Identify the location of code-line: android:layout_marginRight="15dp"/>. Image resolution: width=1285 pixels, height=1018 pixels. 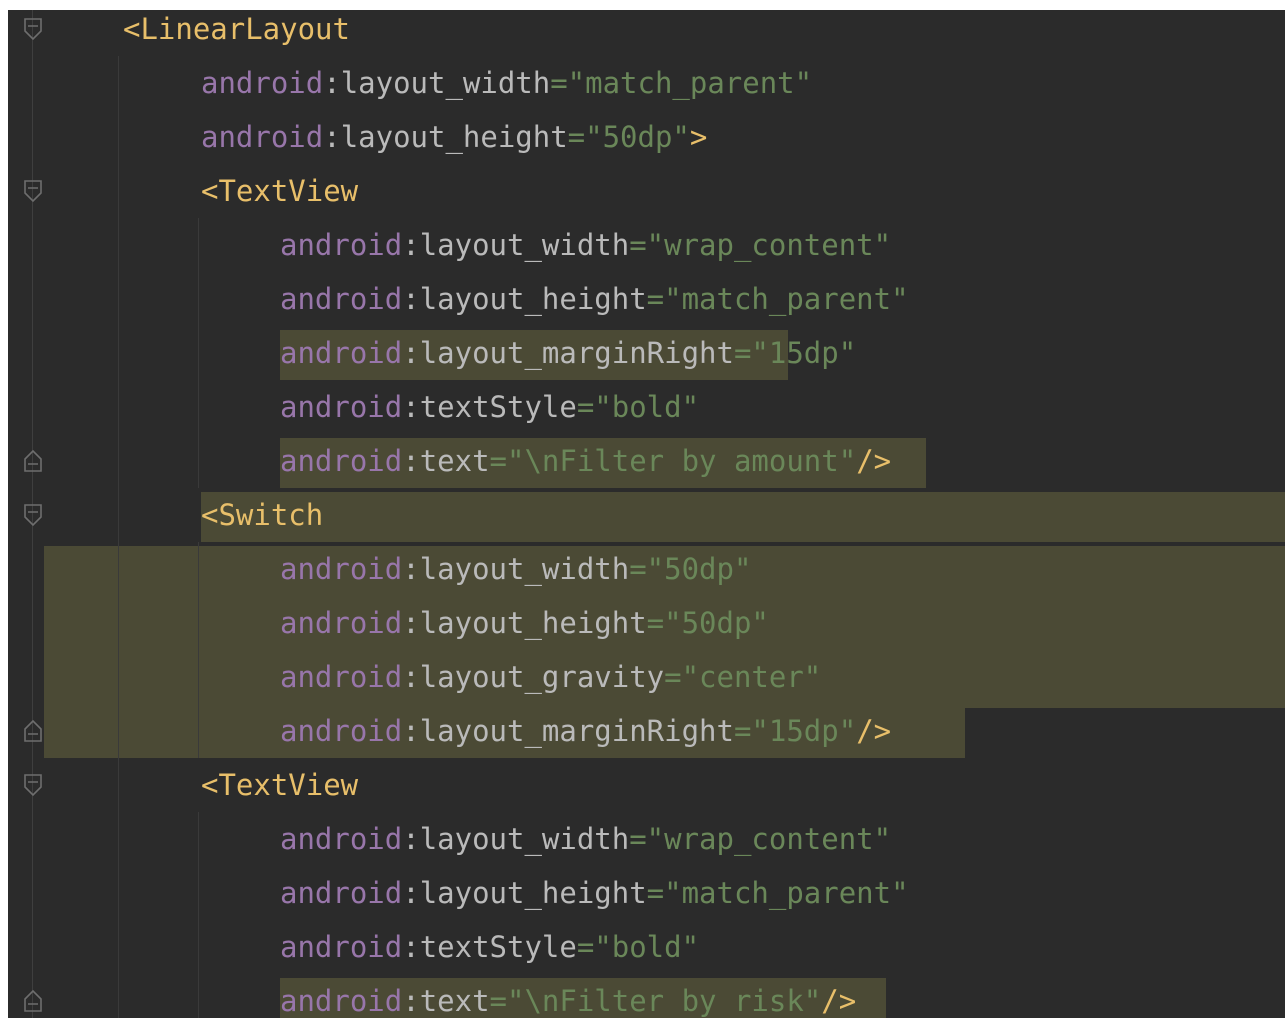
(585, 731).